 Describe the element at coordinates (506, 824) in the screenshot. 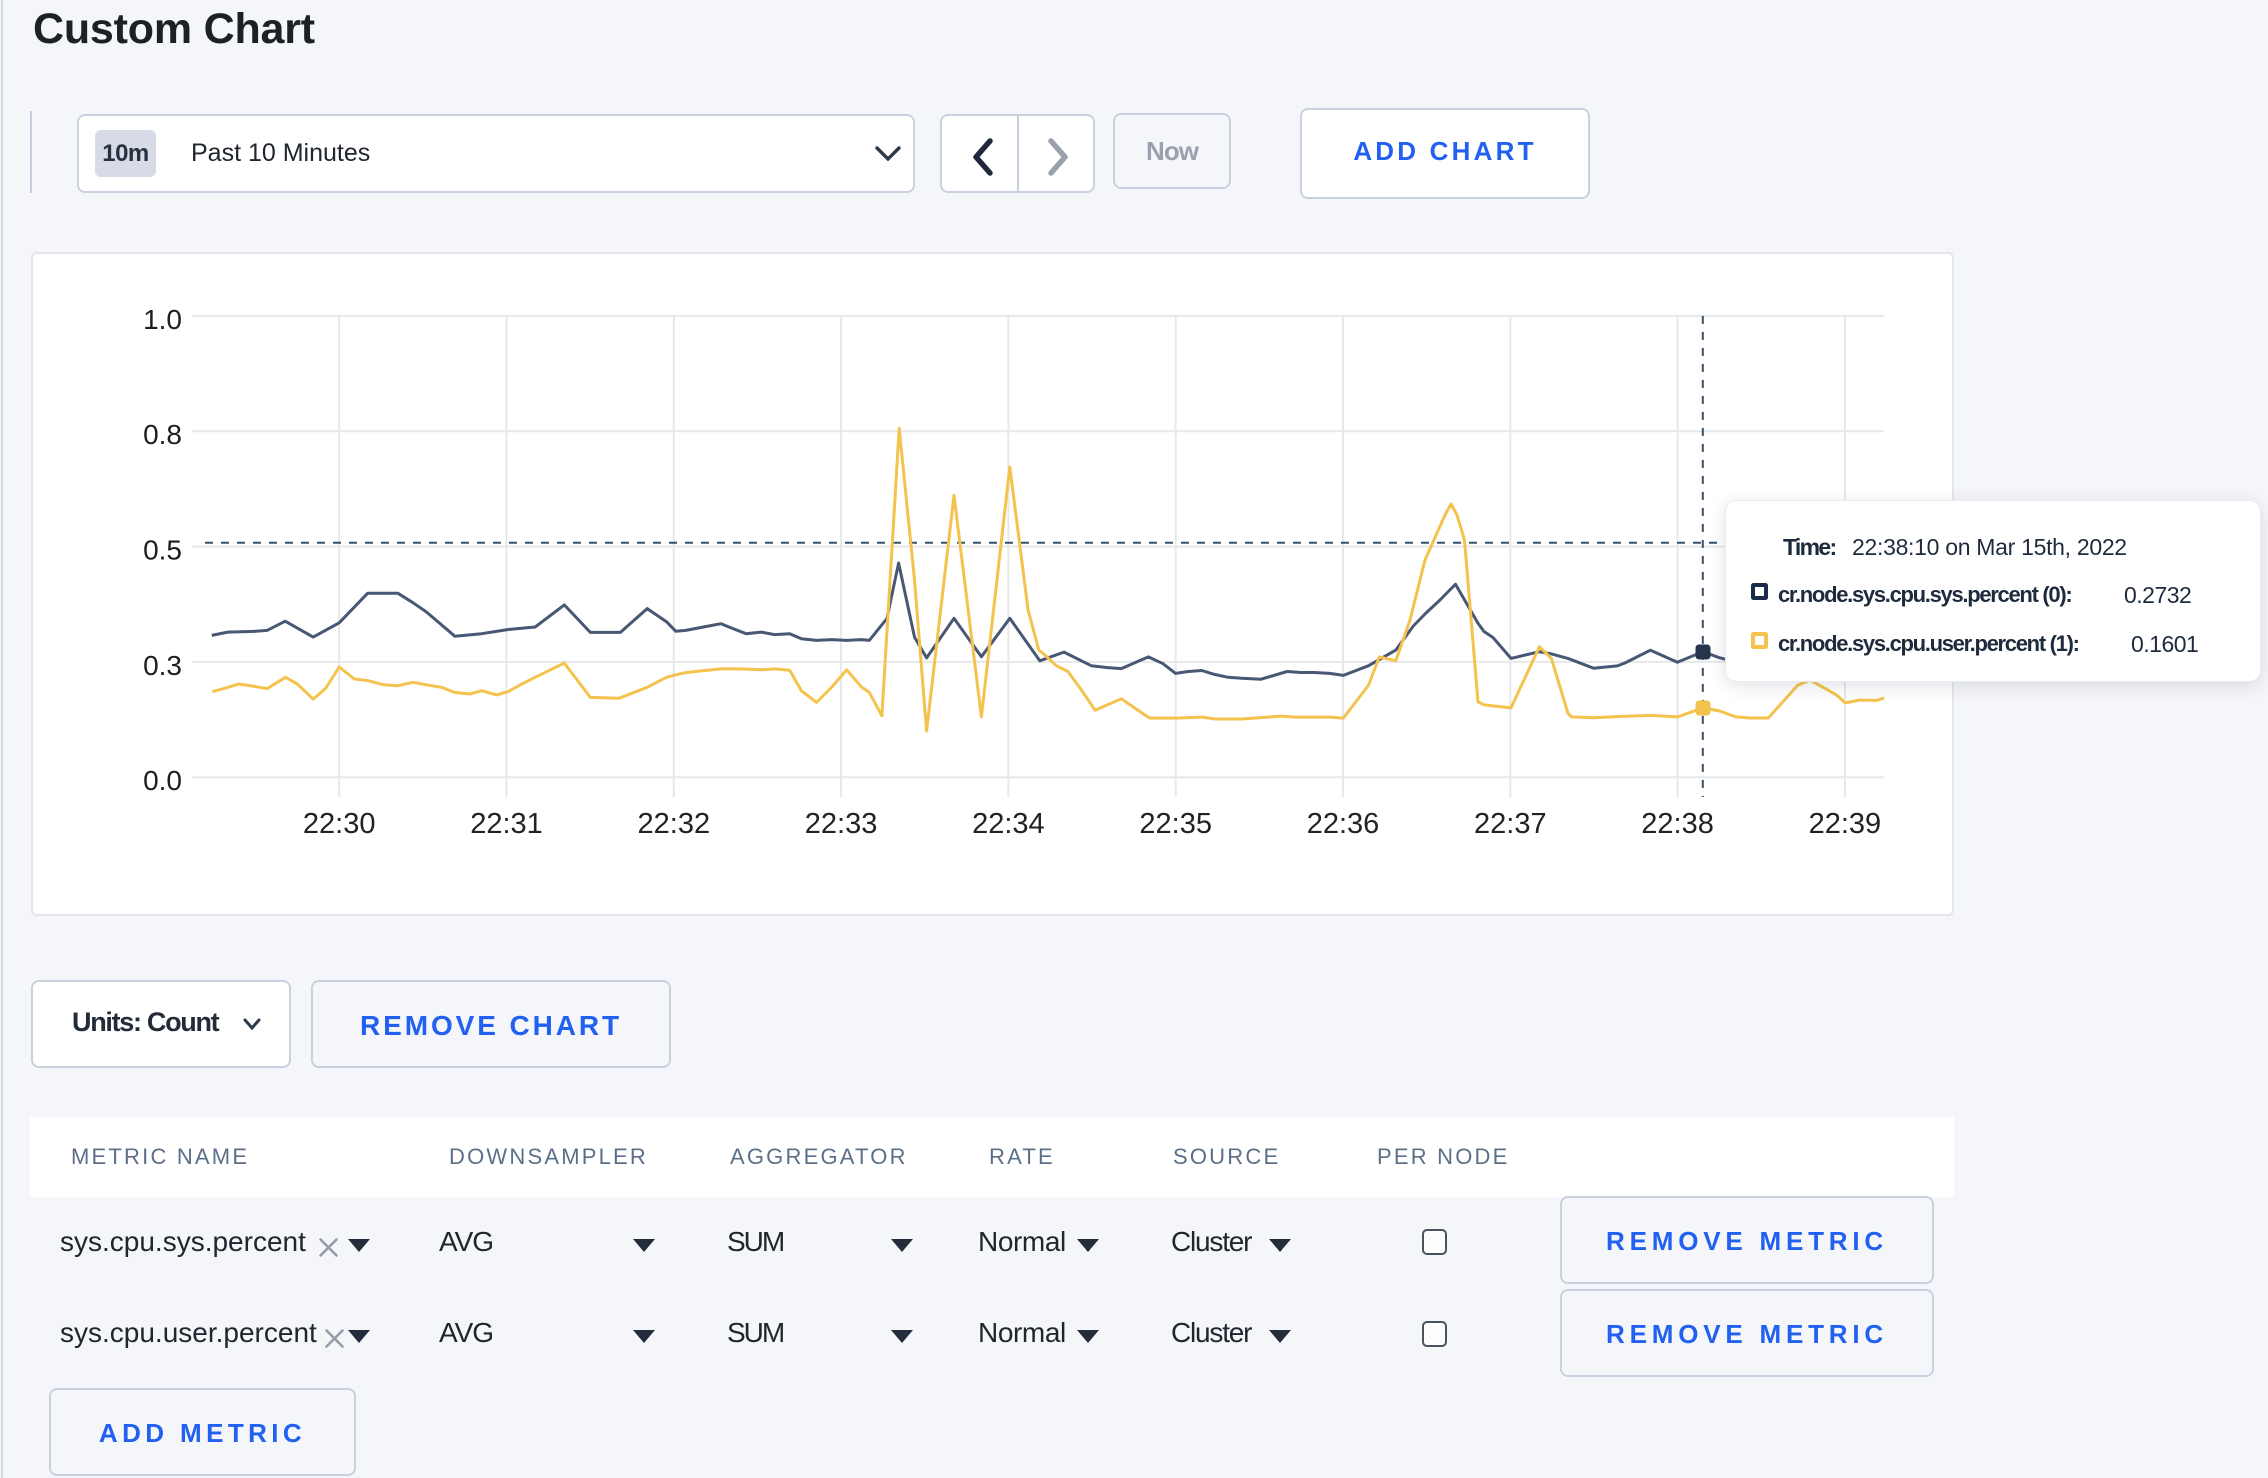

I see `svg-text: 22:31` at that location.